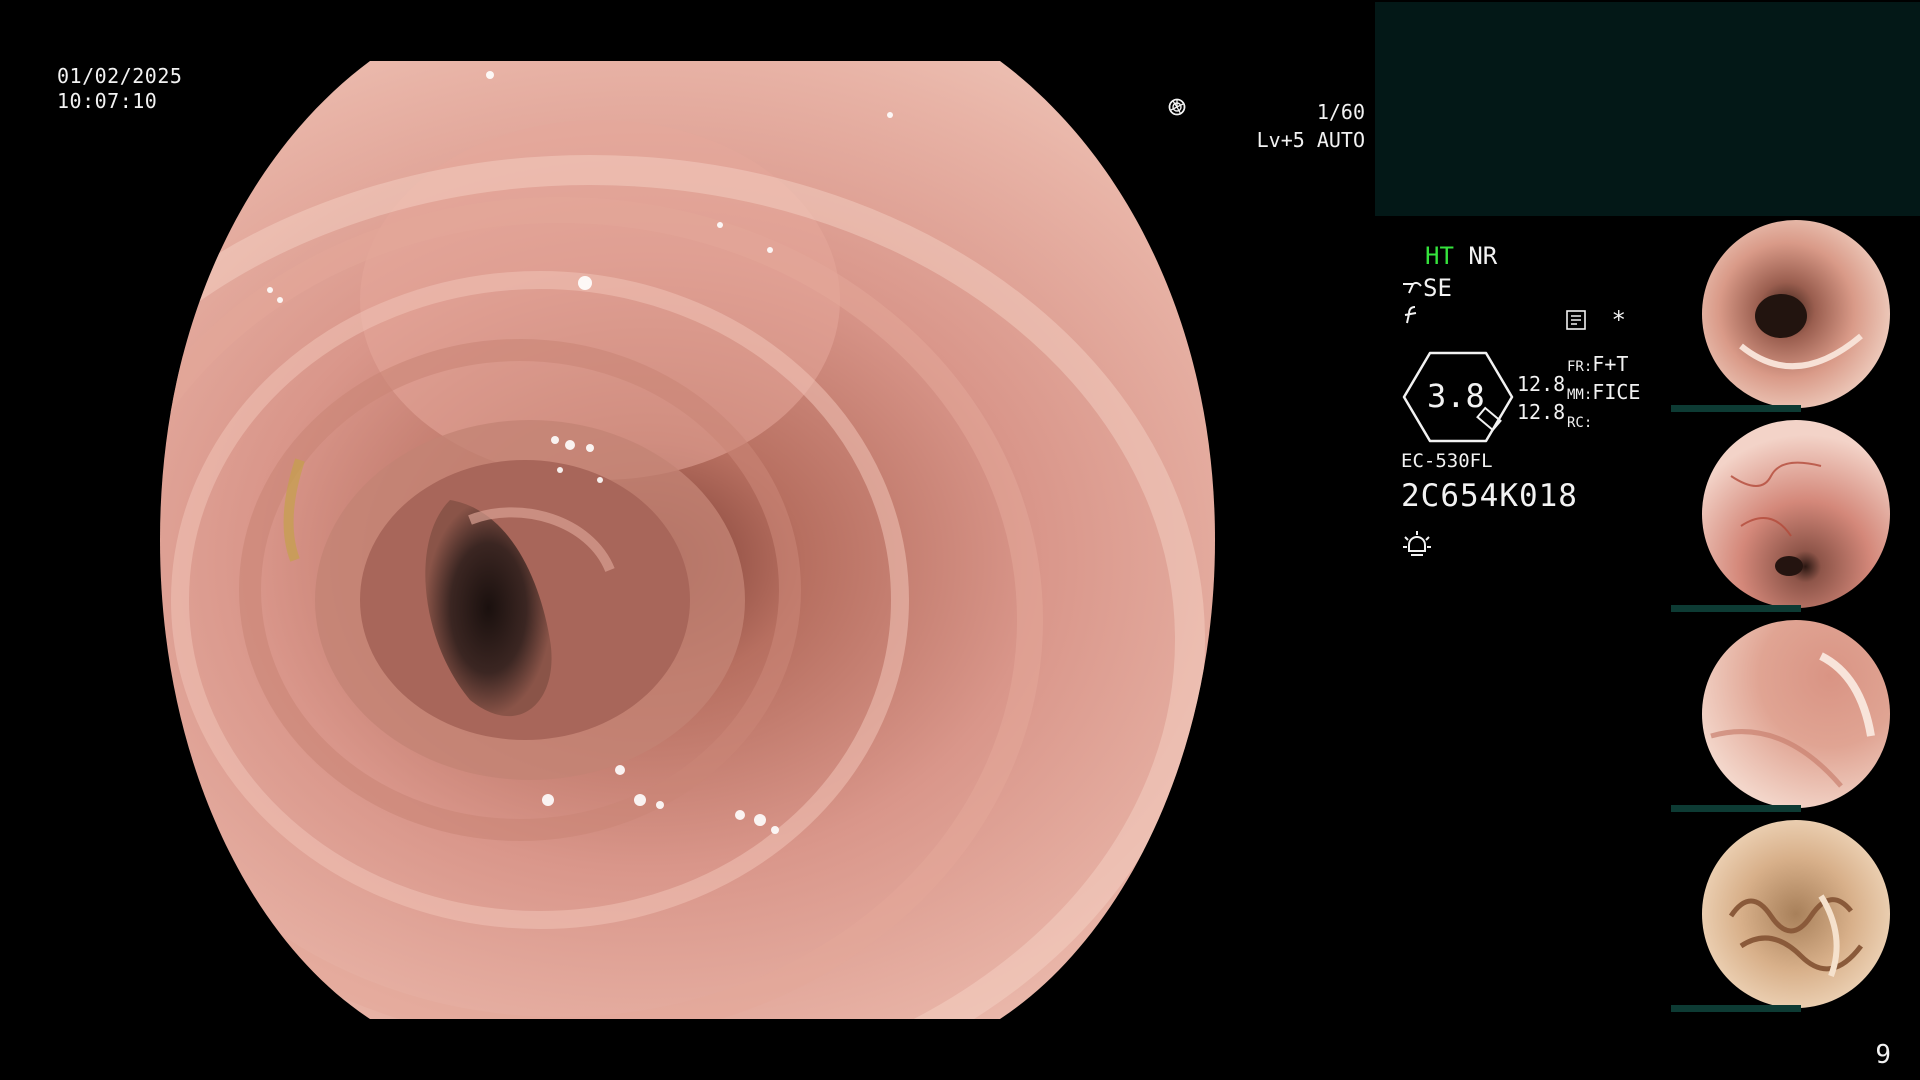 The width and height of the screenshot is (1920, 1080). What do you see at coordinates (120, 76) in the screenshot?
I see `date-text: 01/02/2025` at bounding box center [120, 76].